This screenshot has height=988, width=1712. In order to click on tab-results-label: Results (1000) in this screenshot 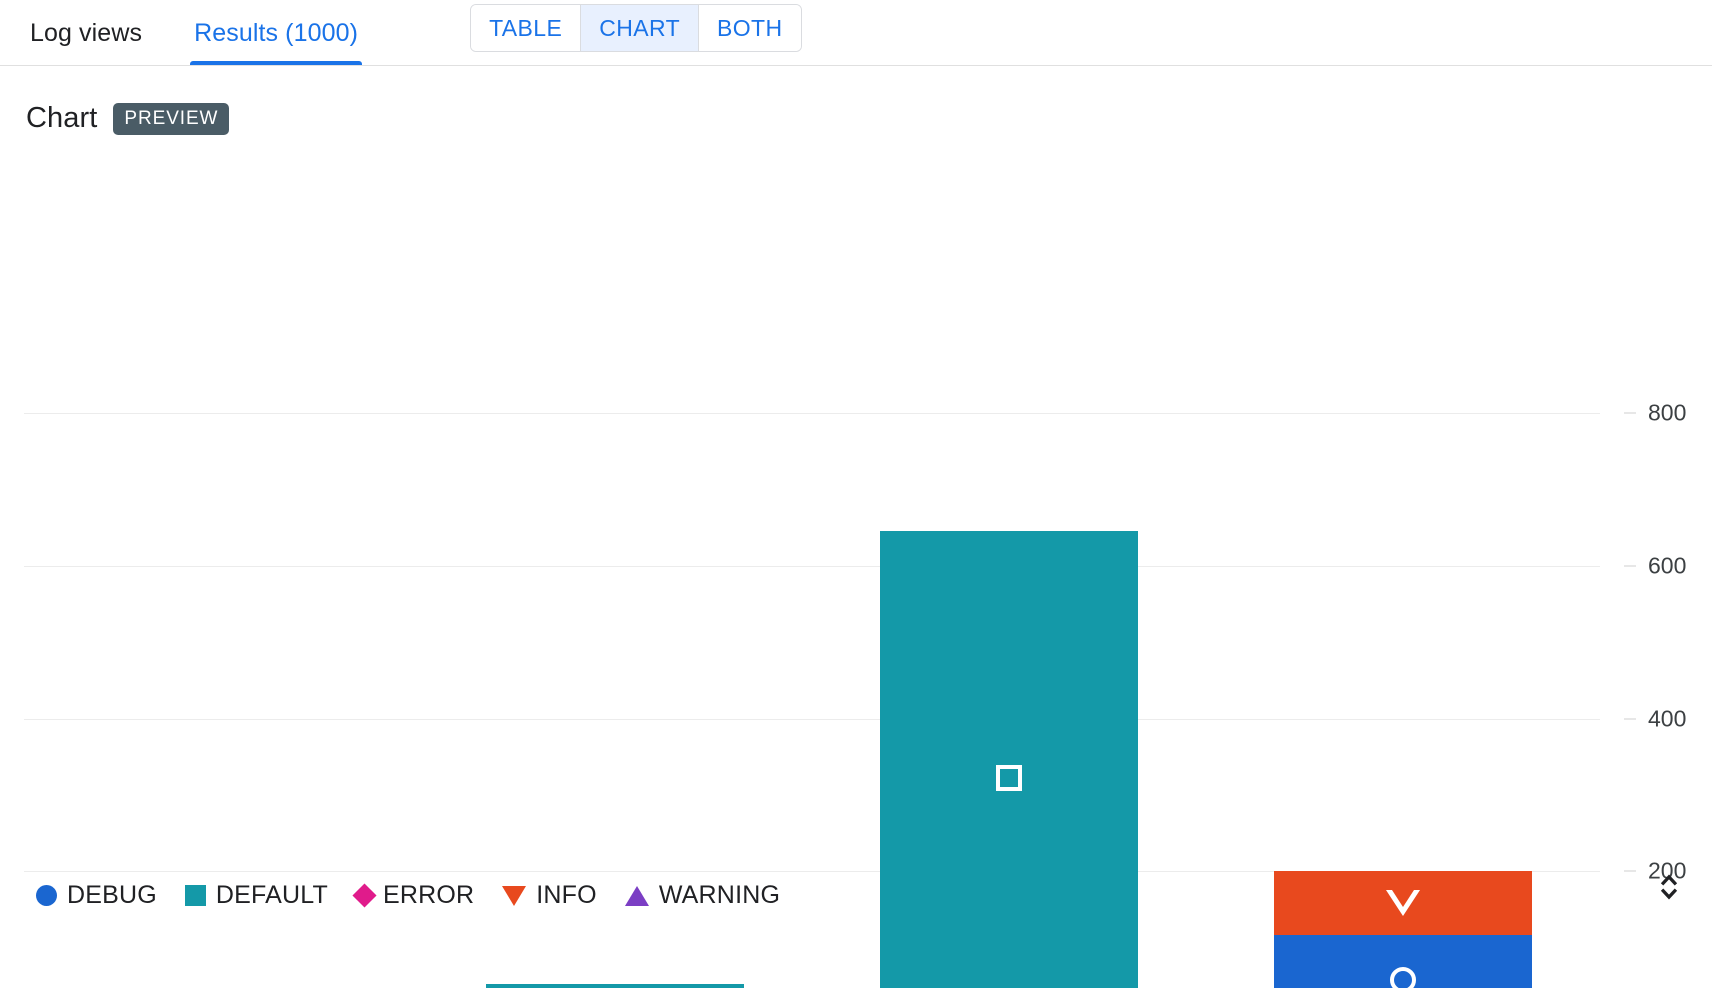, I will do `click(276, 32)`.